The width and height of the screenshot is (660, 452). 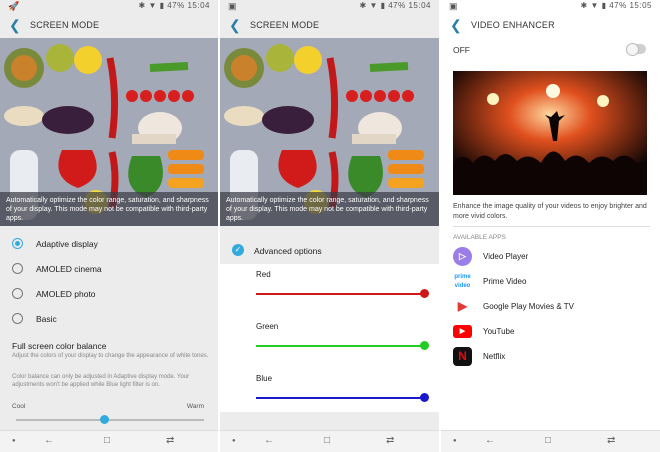 What do you see at coordinates (550, 256) in the screenshot?
I see `app-video-player: ▷ Video Player` at bounding box center [550, 256].